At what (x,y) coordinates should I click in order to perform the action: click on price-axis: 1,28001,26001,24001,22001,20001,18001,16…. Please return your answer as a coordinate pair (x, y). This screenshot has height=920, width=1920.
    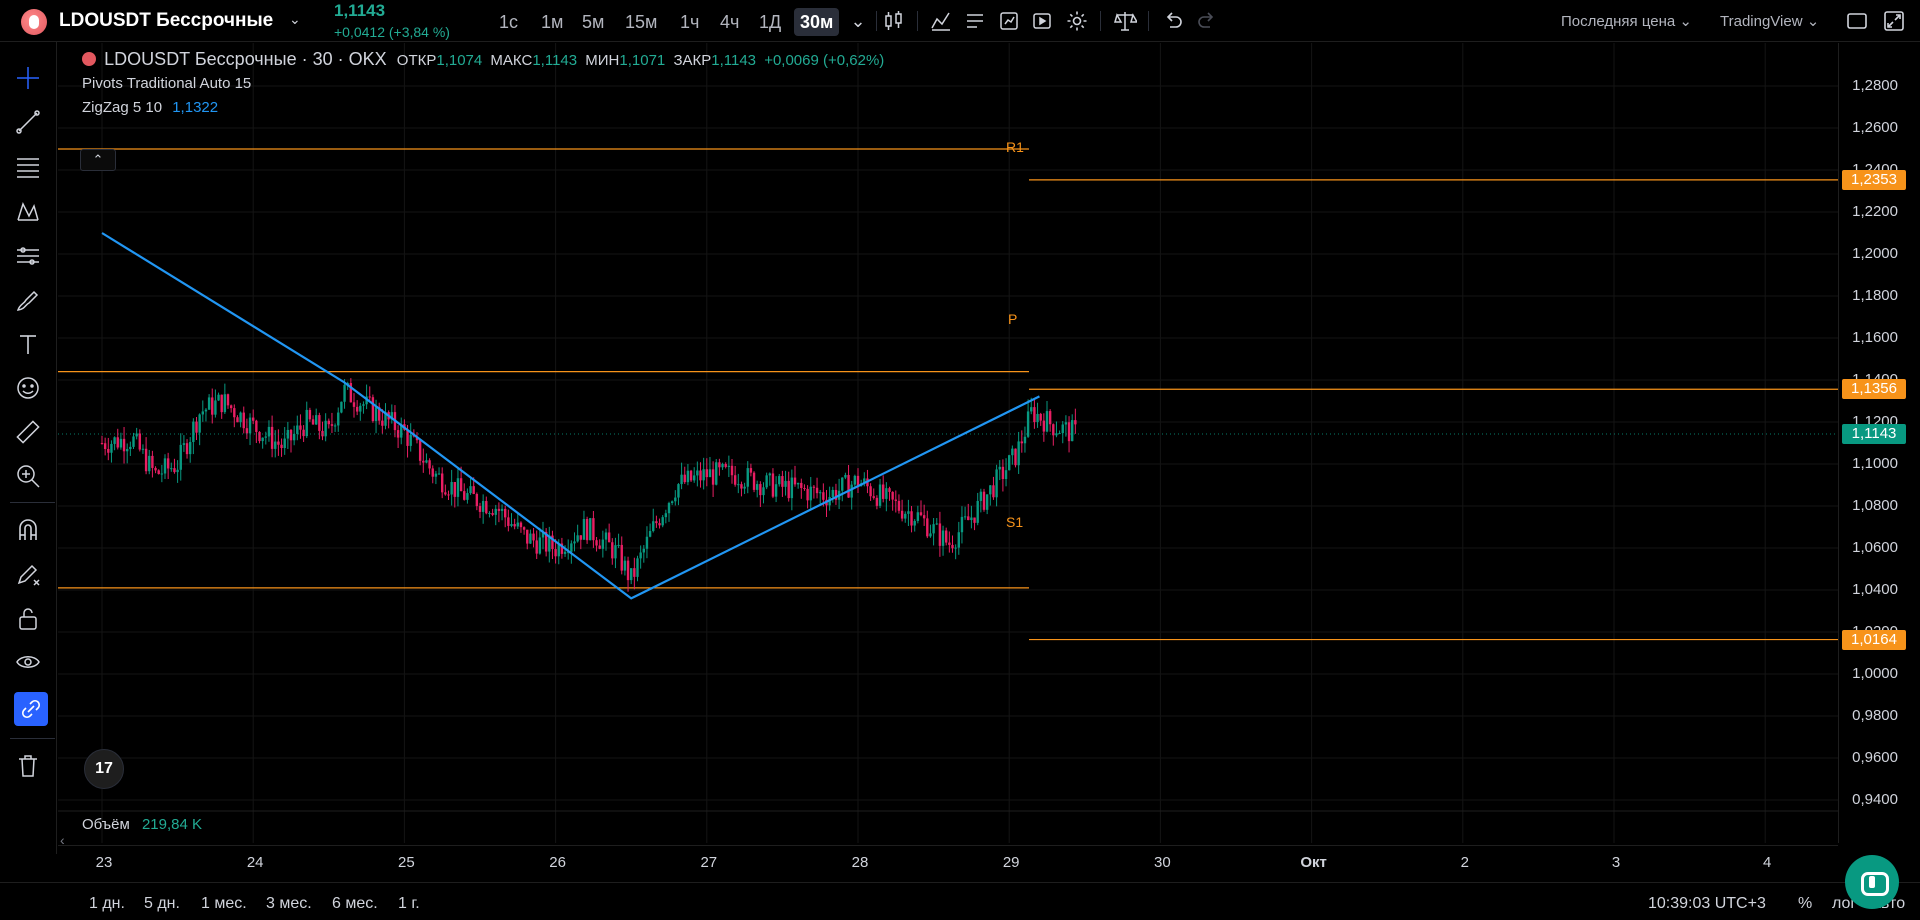
    Looking at the image, I should click on (1879, 443).